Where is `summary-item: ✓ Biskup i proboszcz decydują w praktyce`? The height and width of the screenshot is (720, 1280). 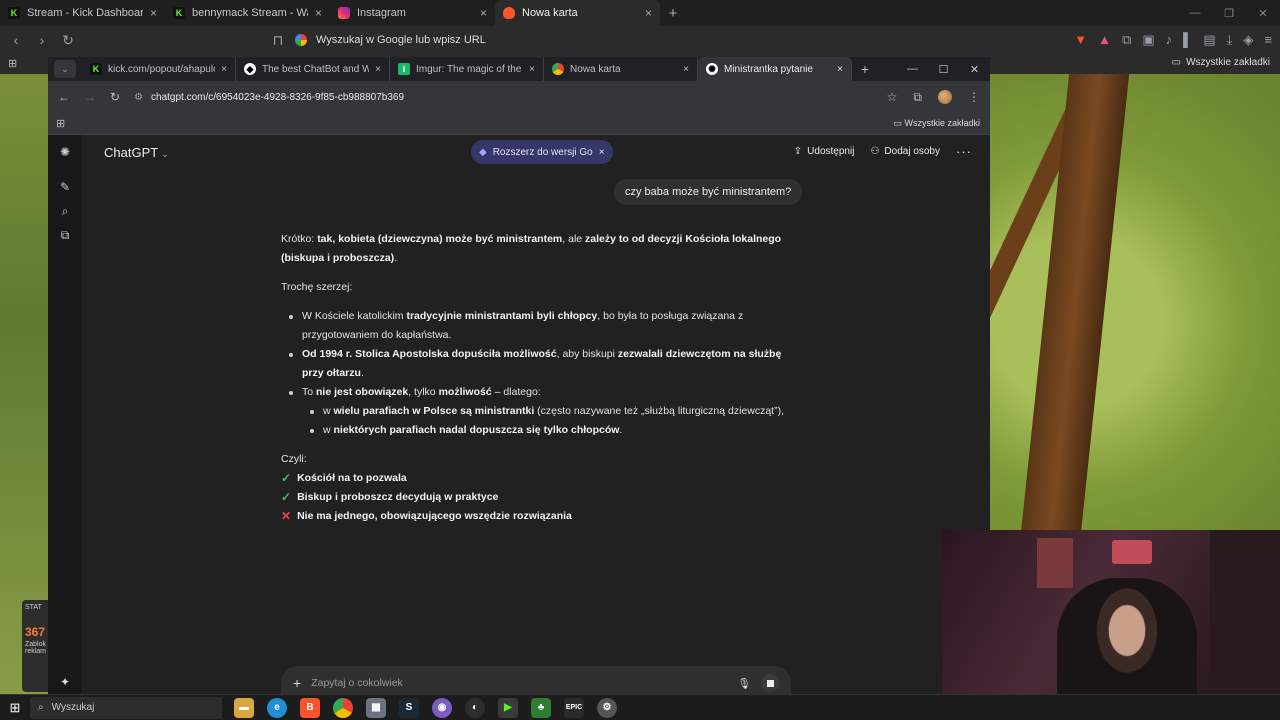
summary-item: ✓ Biskup i proboszcz decydują w praktyce is located at coordinates (541, 497).